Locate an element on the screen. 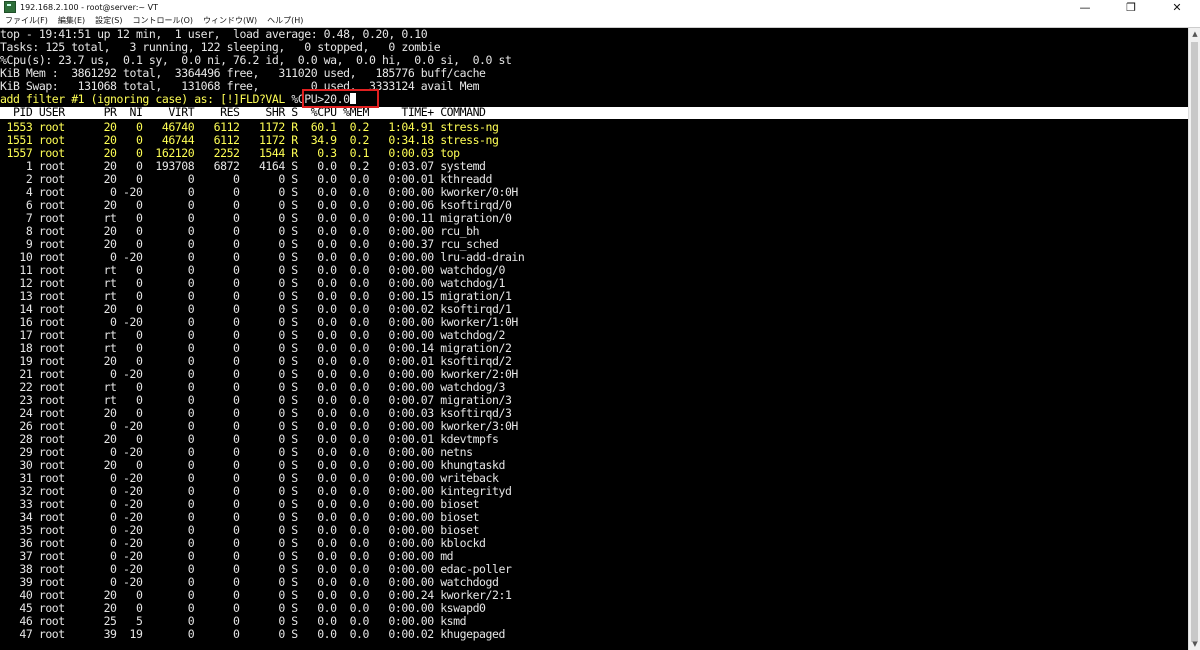 This screenshot has height=650, width=1200. menu-help: ヘルプ(H) is located at coordinates (285, 20).